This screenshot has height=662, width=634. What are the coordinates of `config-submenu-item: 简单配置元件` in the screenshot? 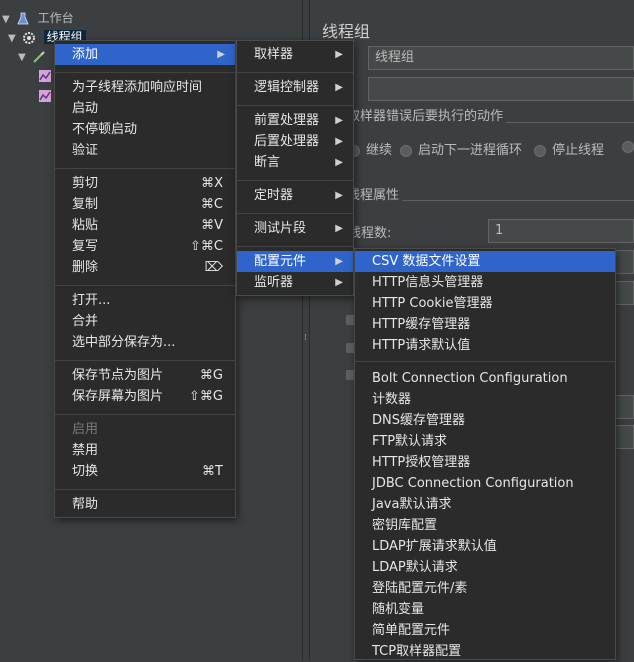 It's located at (485, 630).